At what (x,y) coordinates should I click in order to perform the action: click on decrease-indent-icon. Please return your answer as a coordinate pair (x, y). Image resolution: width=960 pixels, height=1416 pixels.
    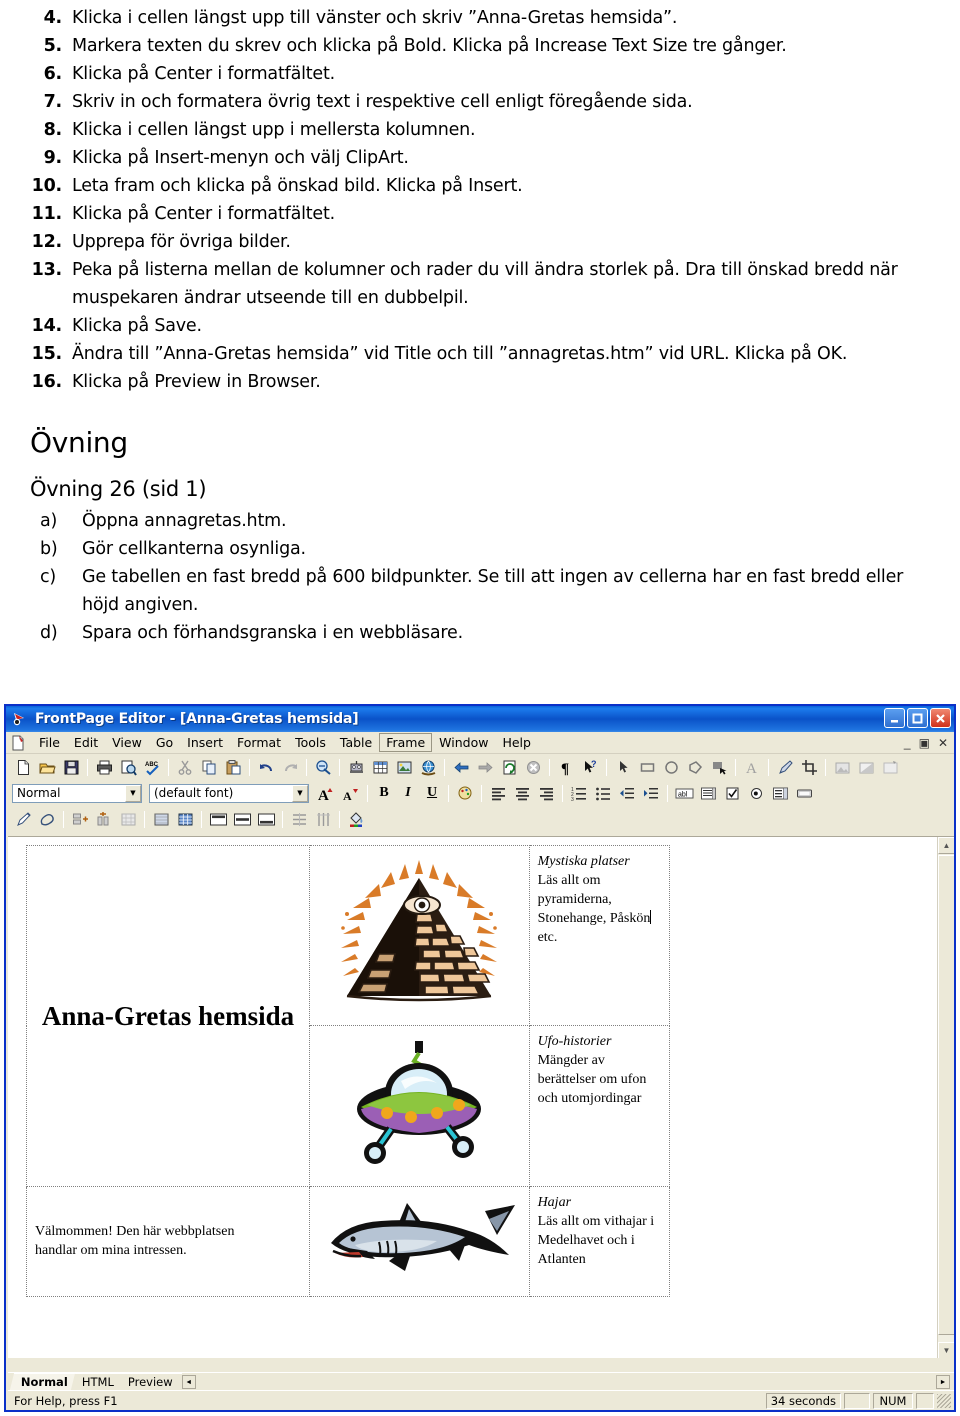
    Looking at the image, I should click on (627, 793).